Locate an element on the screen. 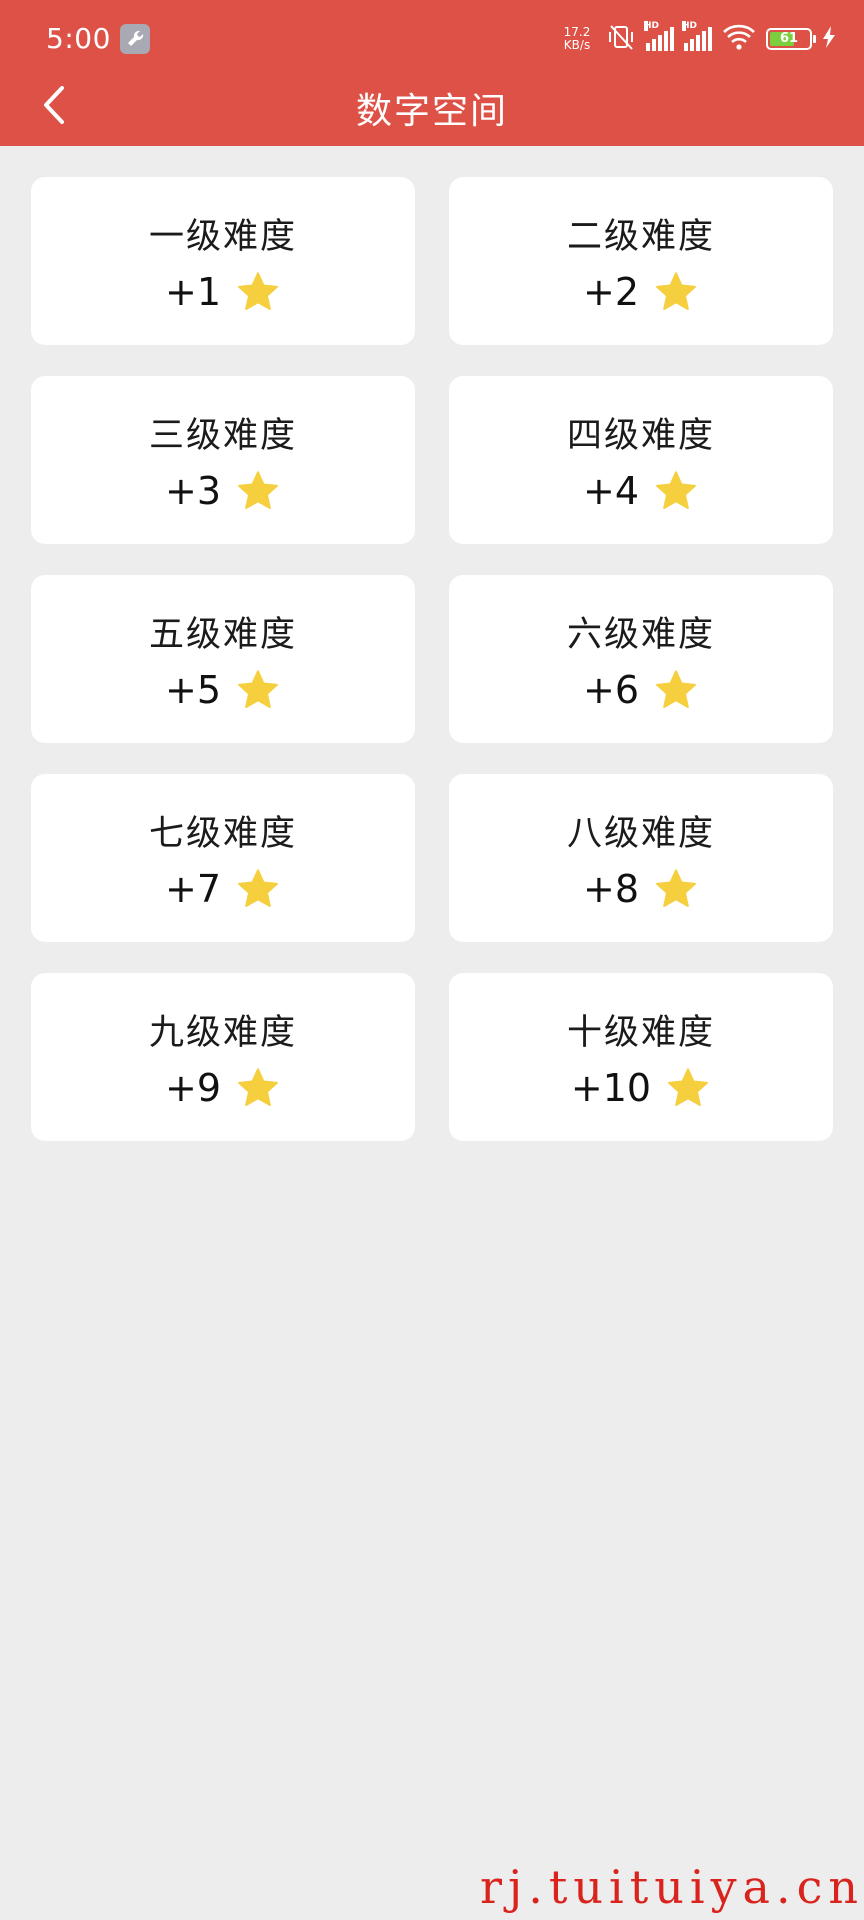 This screenshot has height=1920, width=864. signal-label-2: HD is located at coordinates (690, 26).